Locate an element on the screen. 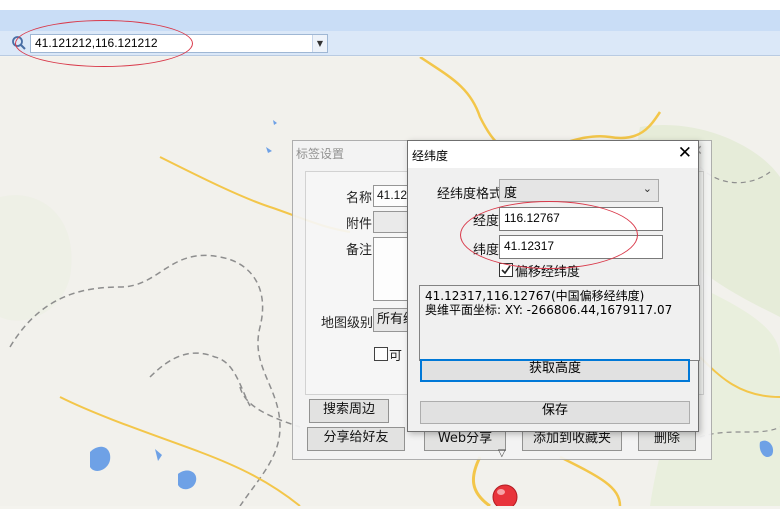 The width and height of the screenshot is (780, 509). attachment-label: 附件 is located at coordinates (359, 224).